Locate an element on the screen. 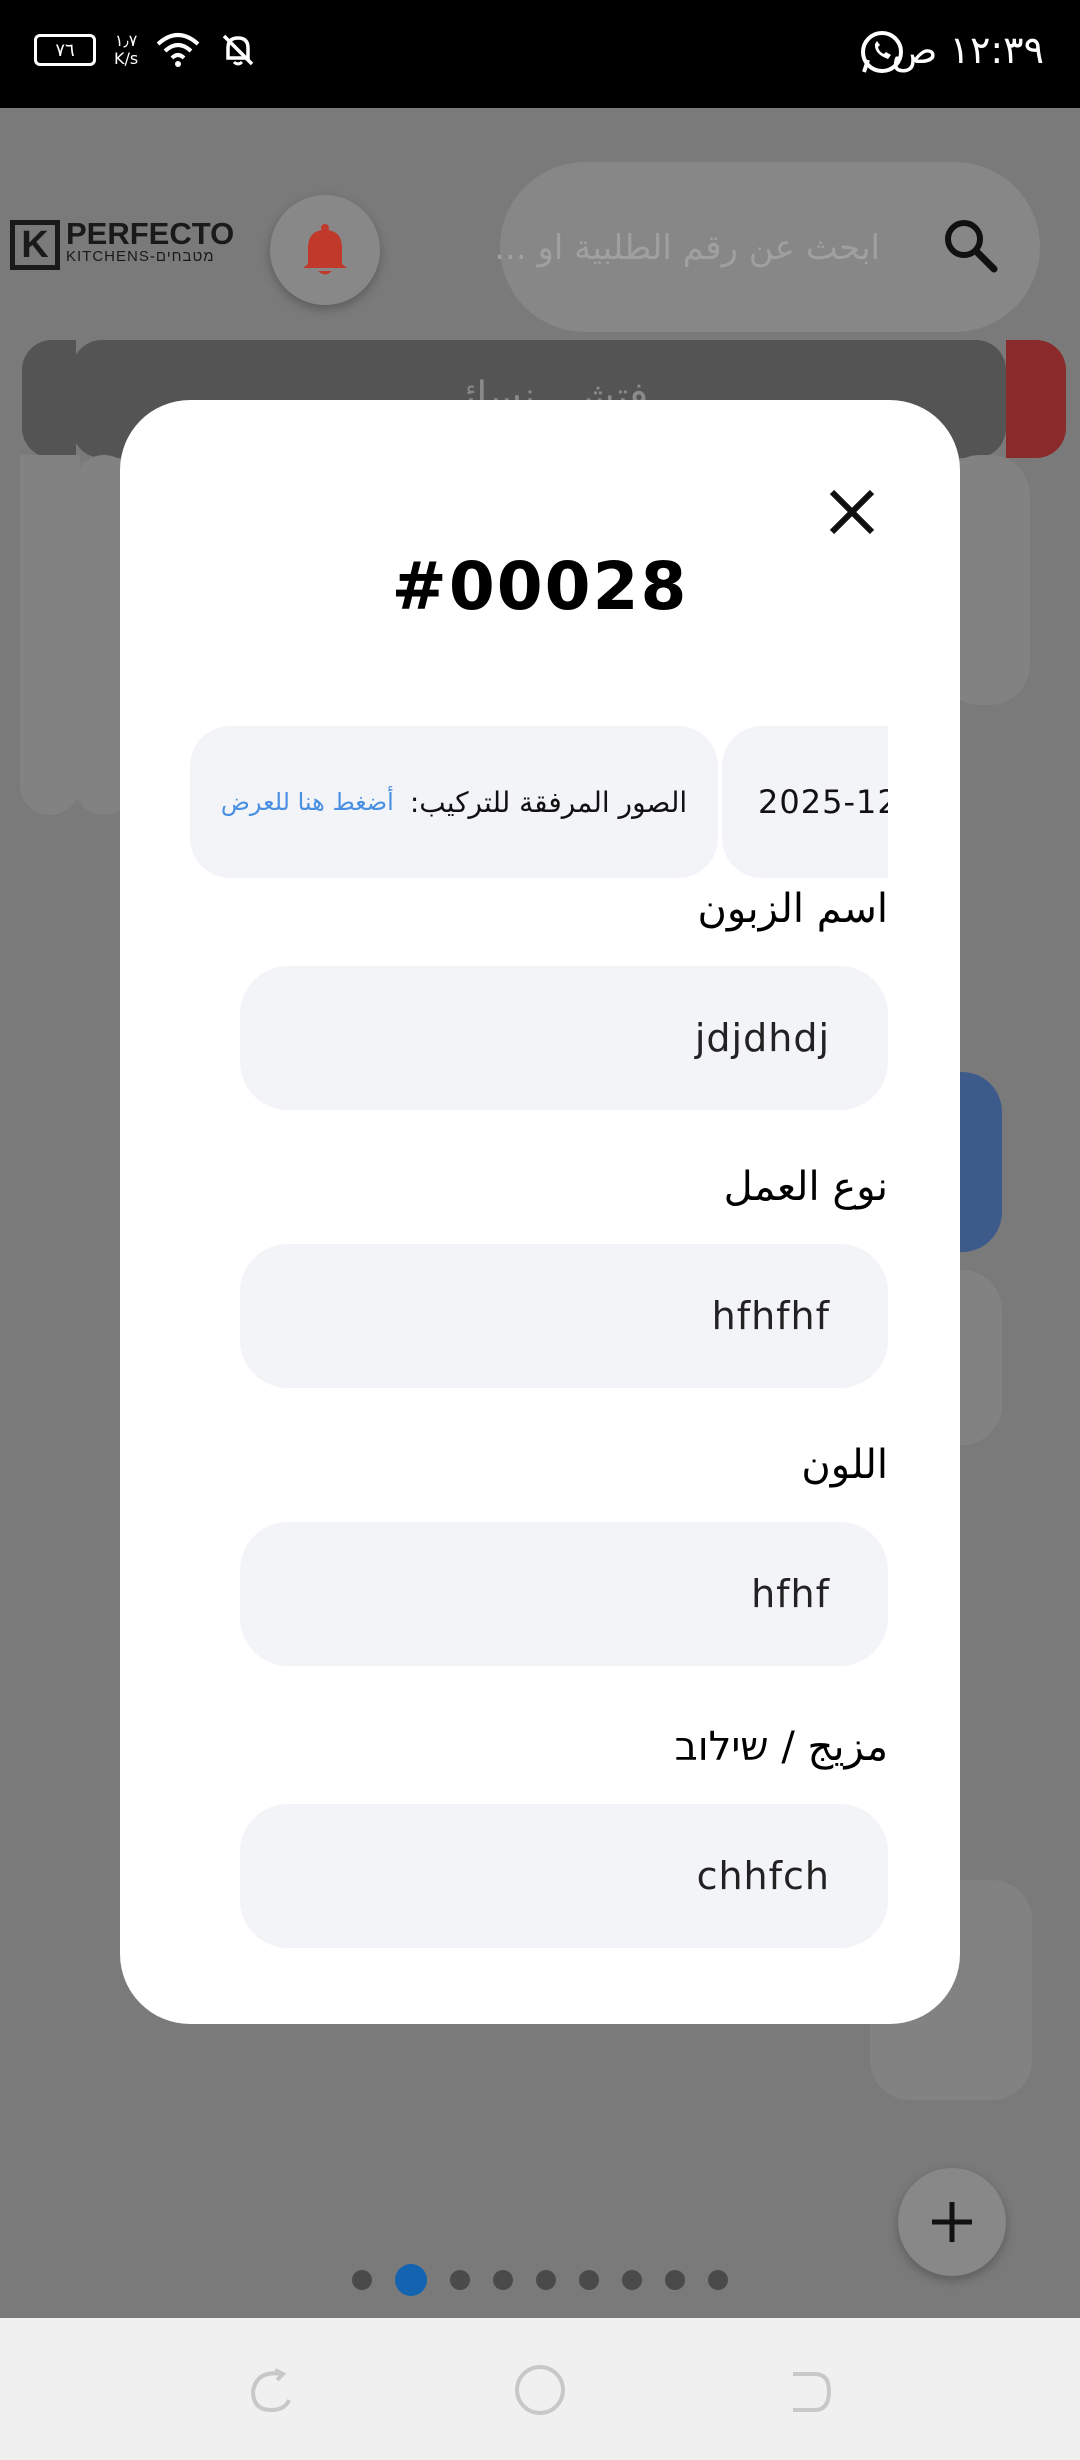  battery-icon: ٧٦ is located at coordinates (65, 50).